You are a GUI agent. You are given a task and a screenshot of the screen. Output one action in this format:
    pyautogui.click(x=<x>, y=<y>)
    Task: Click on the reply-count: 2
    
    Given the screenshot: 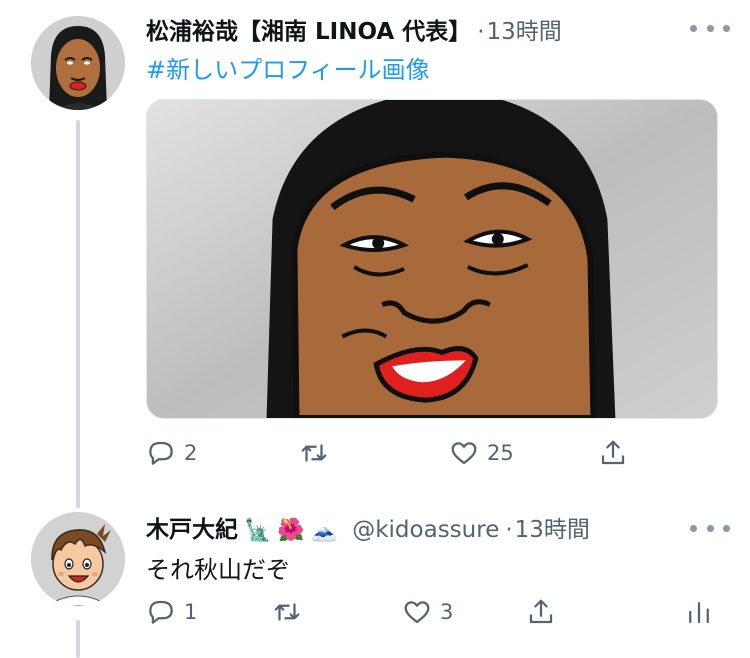 What is the action you would take?
    pyautogui.click(x=191, y=453)
    